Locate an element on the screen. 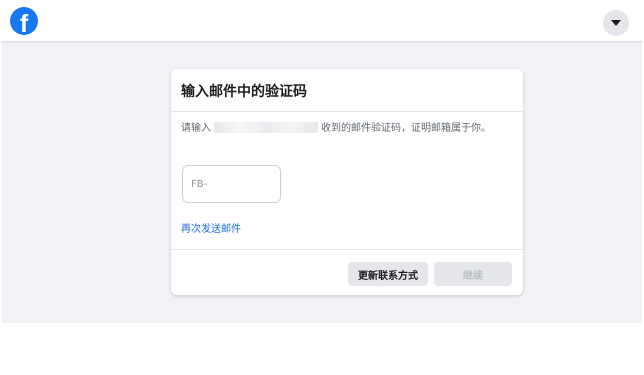 The width and height of the screenshot is (644, 375). update-contact-button: 更新联系方式 is located at coordinates (388, 274).